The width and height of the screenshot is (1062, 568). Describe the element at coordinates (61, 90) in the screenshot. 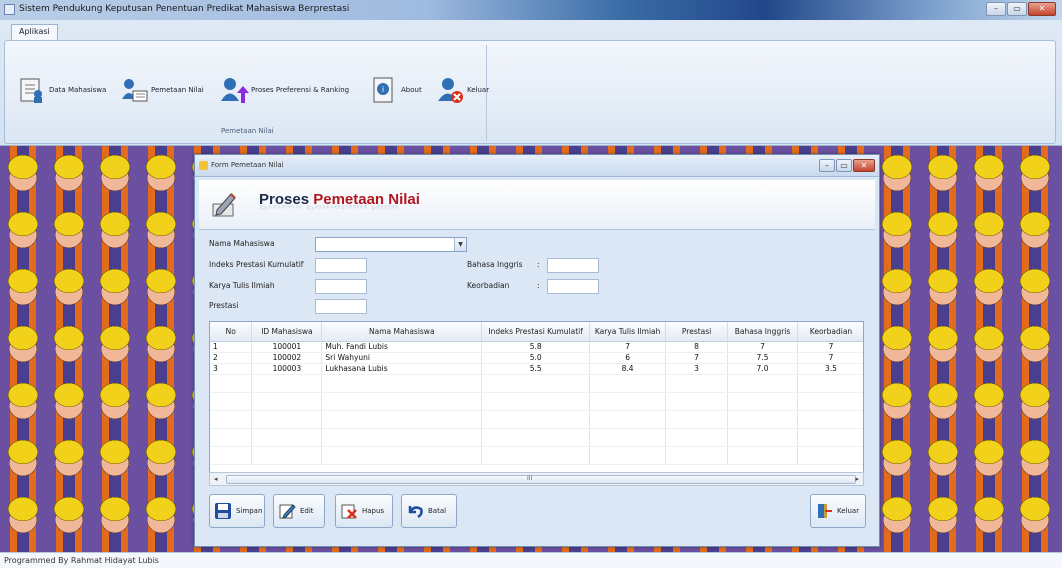

I see `data-mahasiswa-button: Data Mahasiswa` at that location.